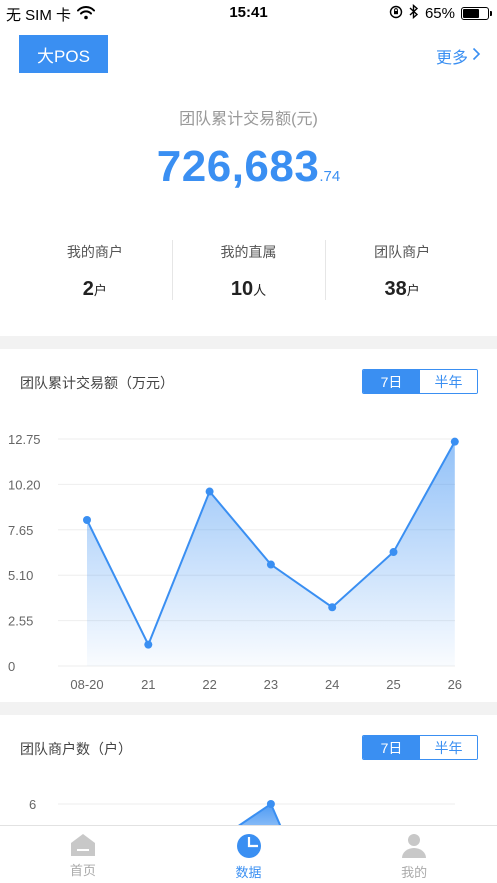 The image size is (497, 883). What do you see at coordinates (260, 290) in the screenshot?
I see `stat-unit: 人` at bounding box center [260, 290].